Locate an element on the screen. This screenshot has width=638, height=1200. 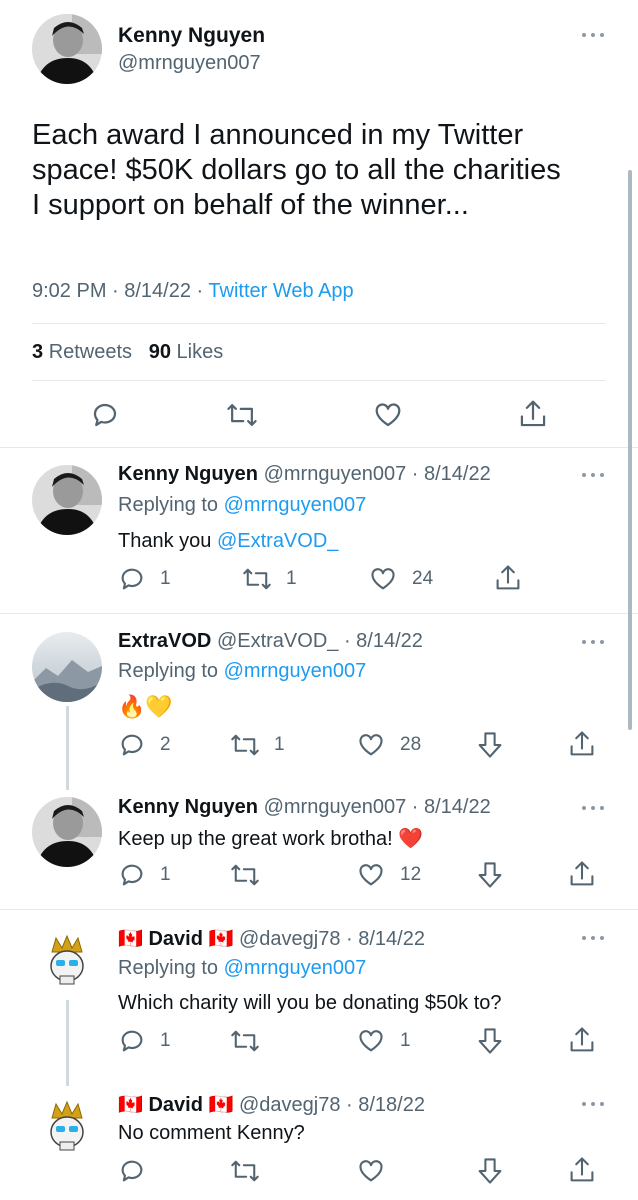
retweet-count: 1 is located at coordinates (291, 578).